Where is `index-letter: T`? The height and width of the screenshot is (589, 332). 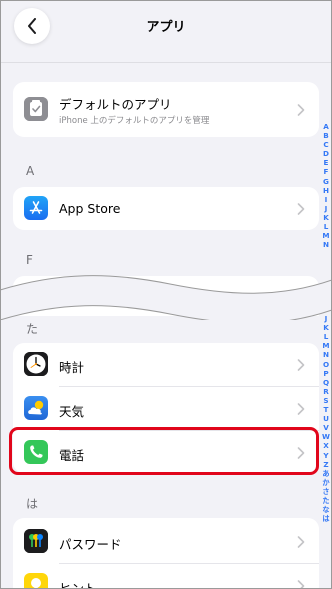 index-letter: T is located at coordinates (326, 409).